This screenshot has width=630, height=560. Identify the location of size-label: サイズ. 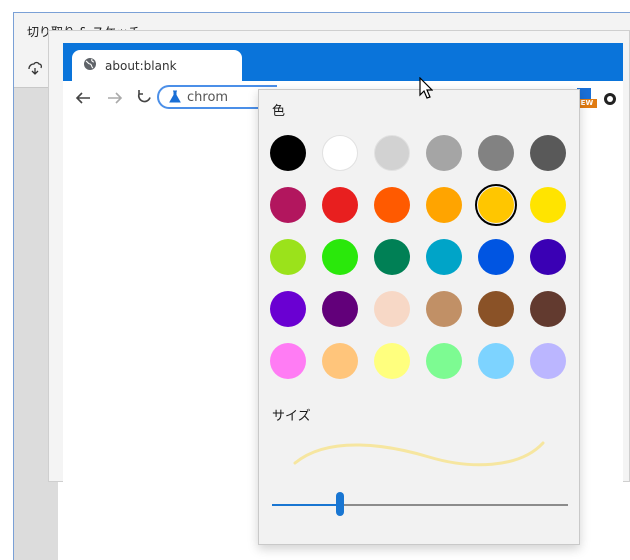
(291, 416).